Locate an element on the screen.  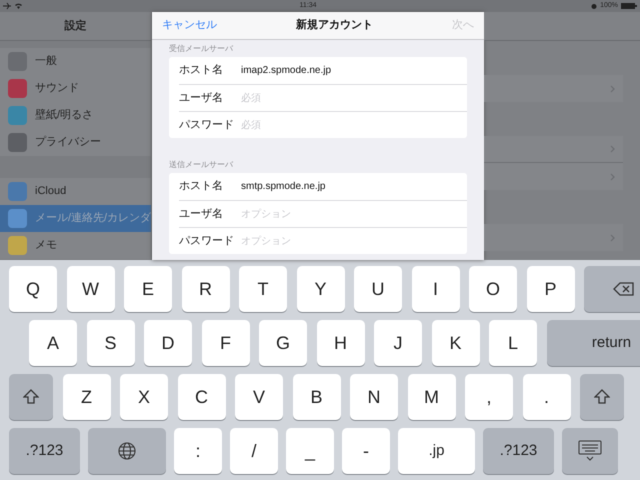
sidebar-item-label: サウンド is located at coordinates (57, 88).